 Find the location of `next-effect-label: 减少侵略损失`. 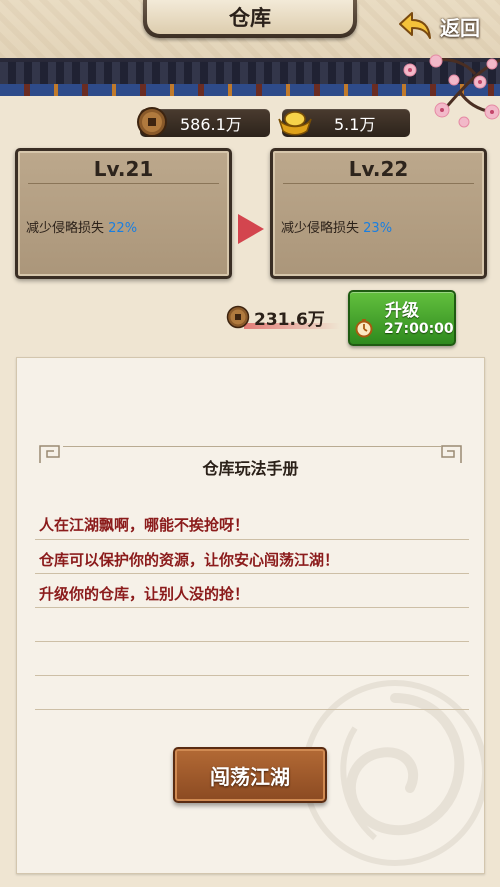

next-effect-label: 减少侵略损失 is located at coordinates (320, 228).